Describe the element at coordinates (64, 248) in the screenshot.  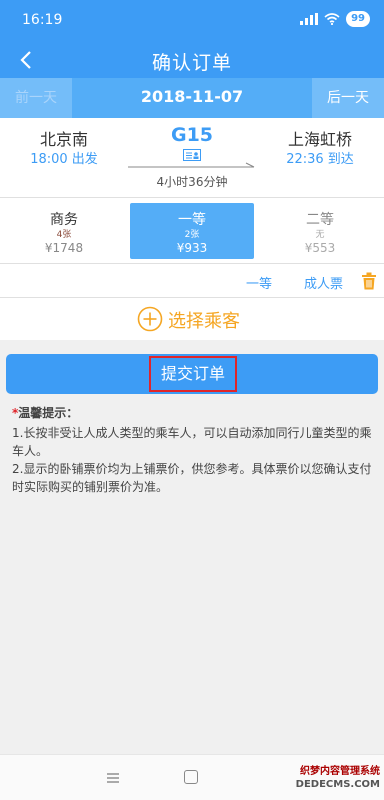
I see `seat-price: ¥1748` at that location.